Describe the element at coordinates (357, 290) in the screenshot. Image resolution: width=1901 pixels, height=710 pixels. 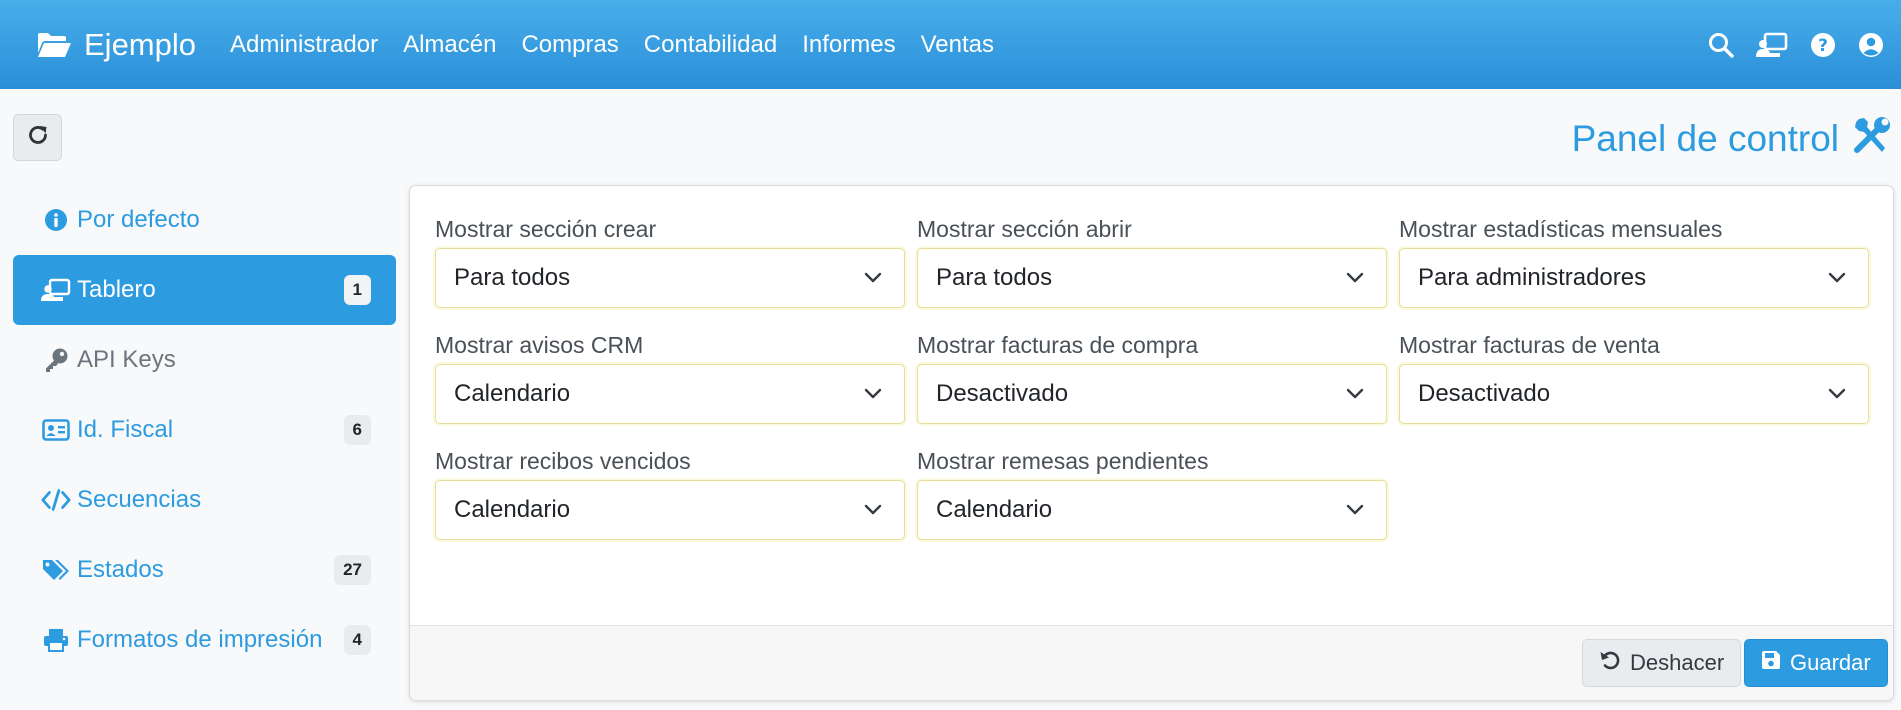
I see `count-badge: 1` at that location.